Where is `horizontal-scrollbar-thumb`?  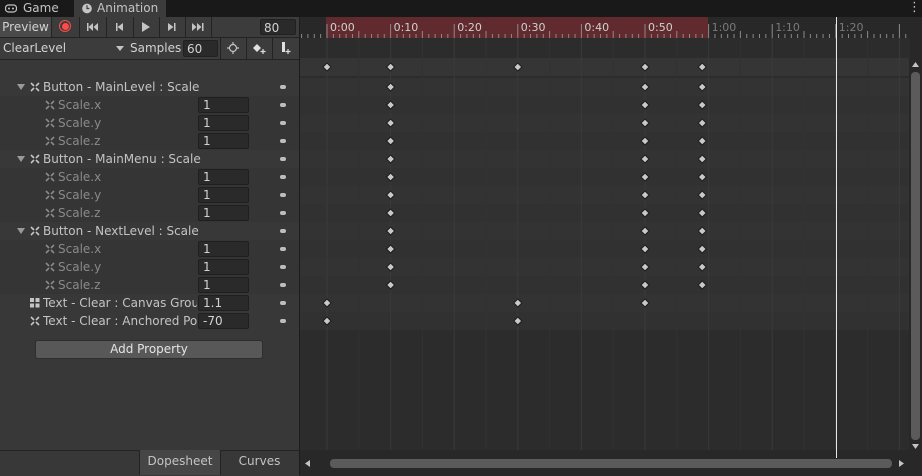 horizontal-scrollbar-thumb is located at coordinates (611, 463).